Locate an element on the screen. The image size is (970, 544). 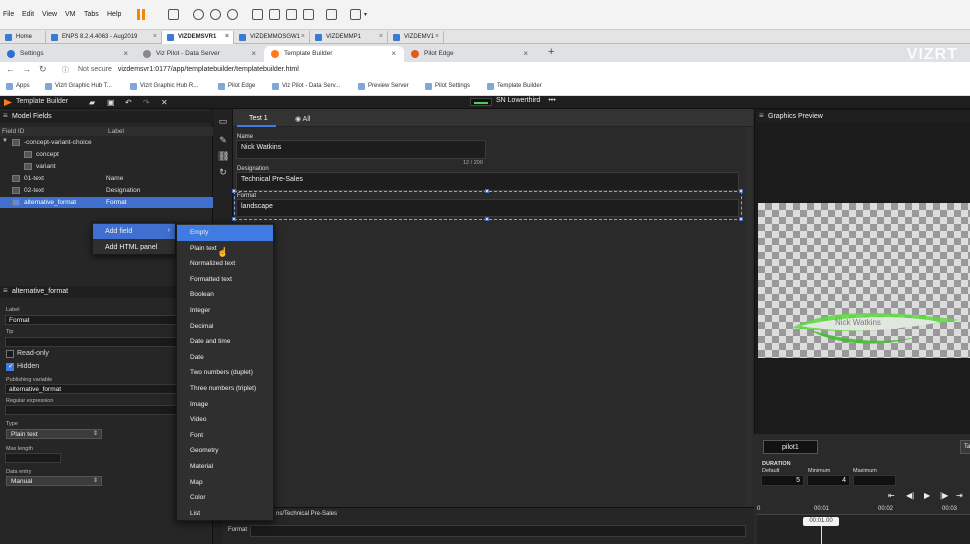
vm-tab-vizdemv1: VIZDEMV1 × is located at coordinates (416, 37).